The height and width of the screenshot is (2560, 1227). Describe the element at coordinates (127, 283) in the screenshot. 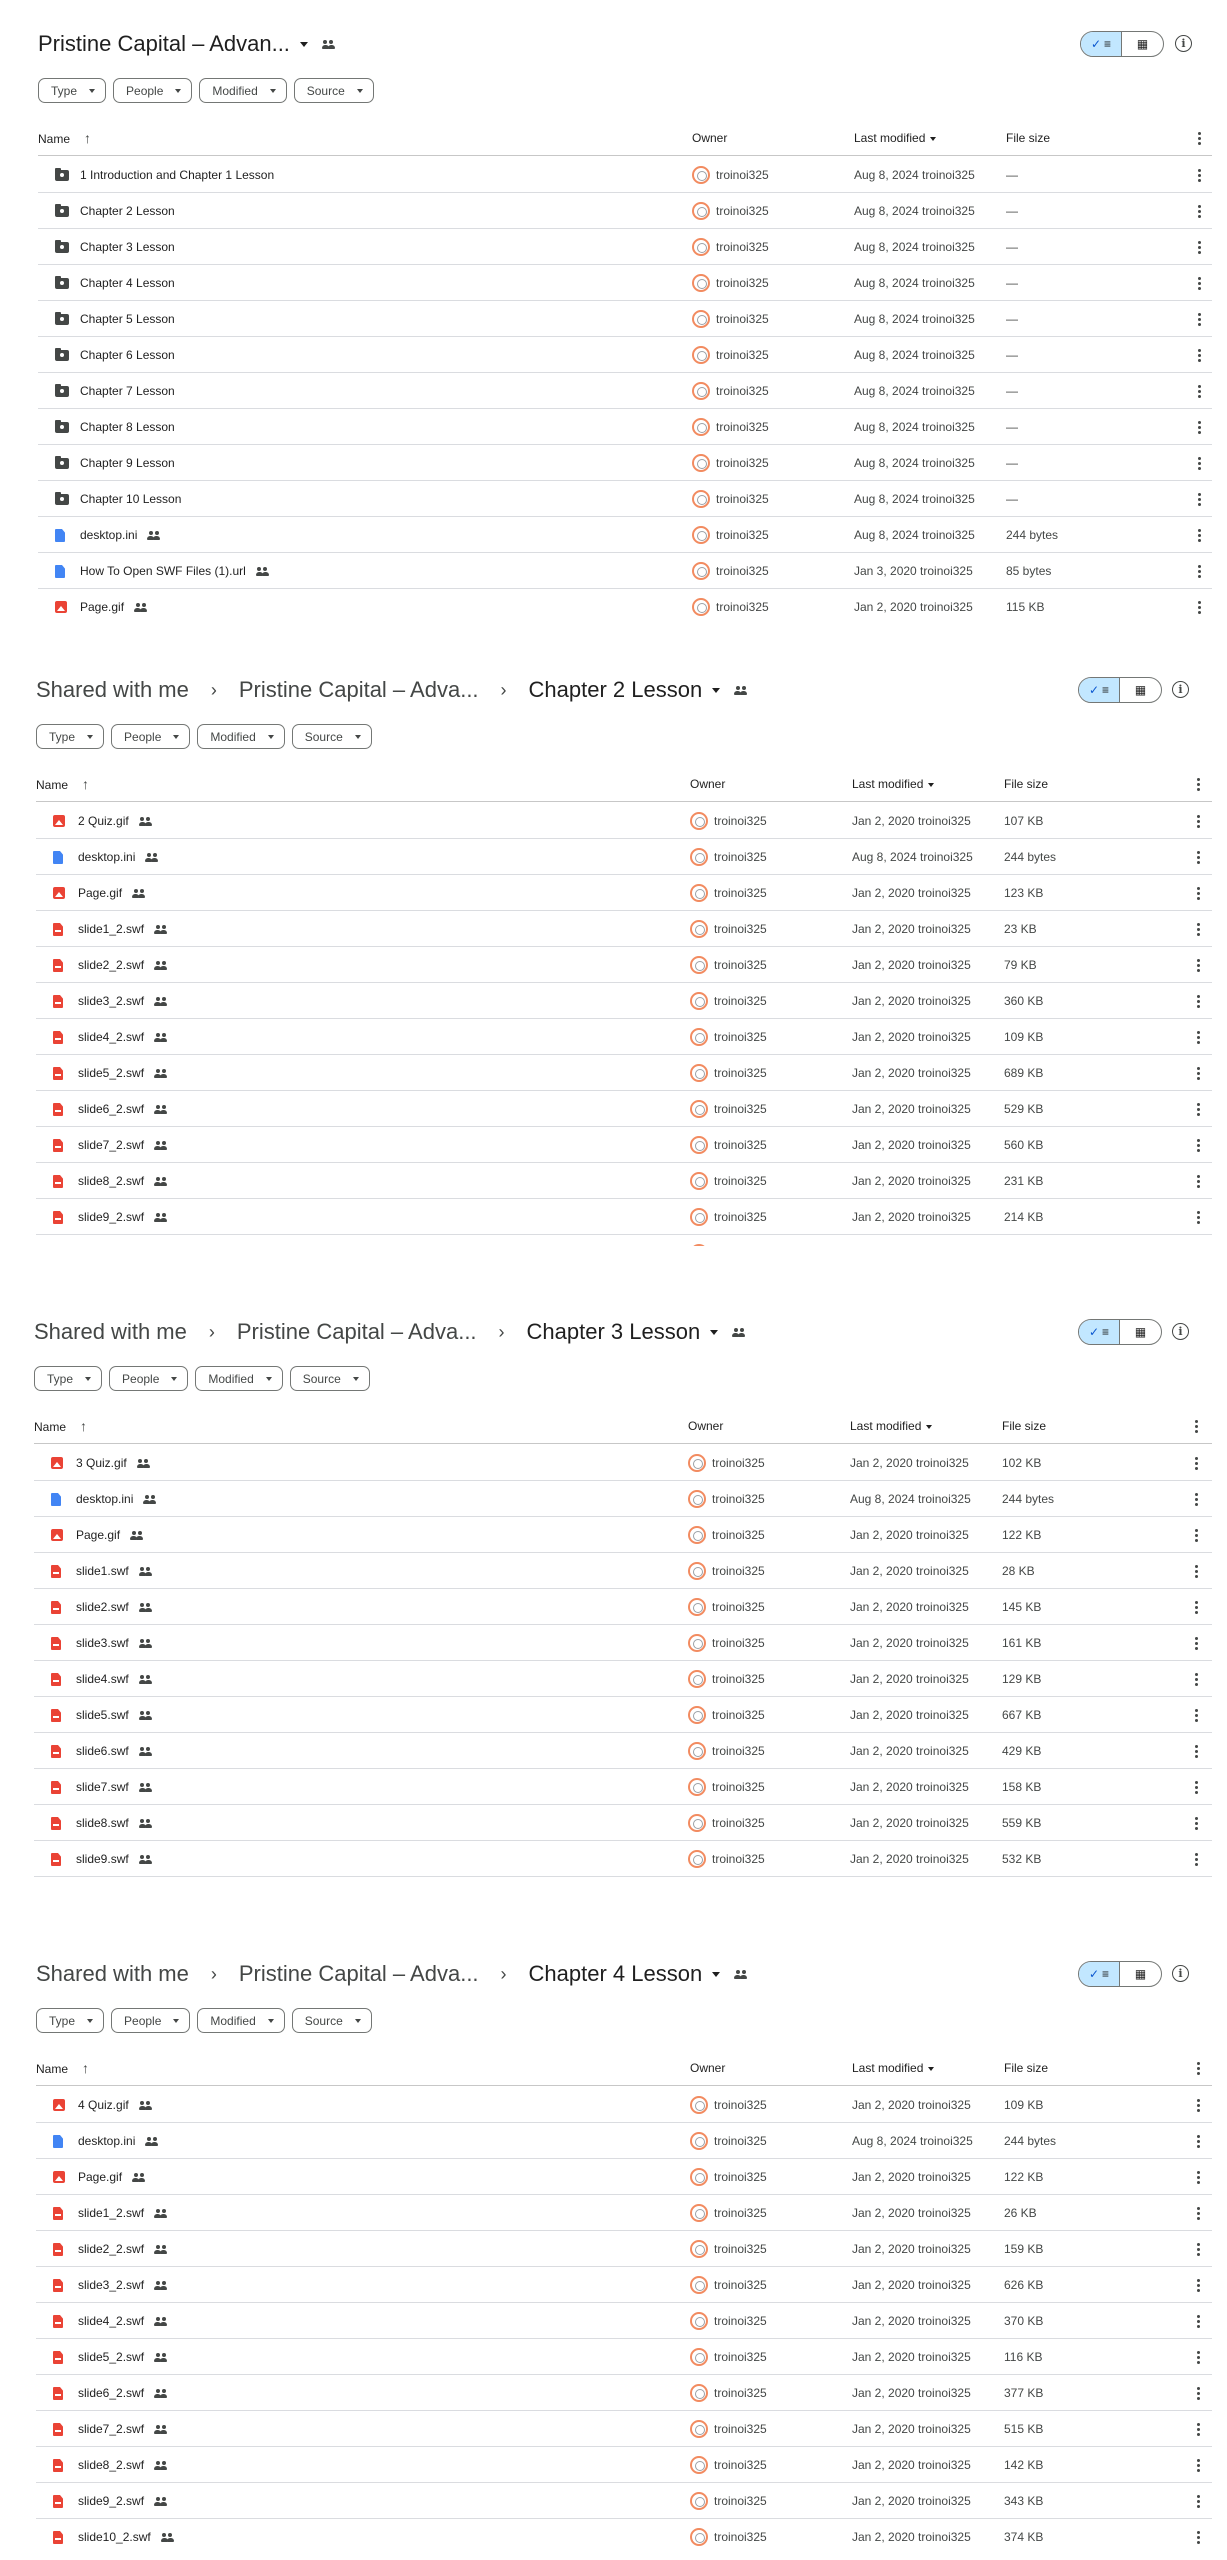

I see `file-name: Chapter 4 Lesson` at that location.